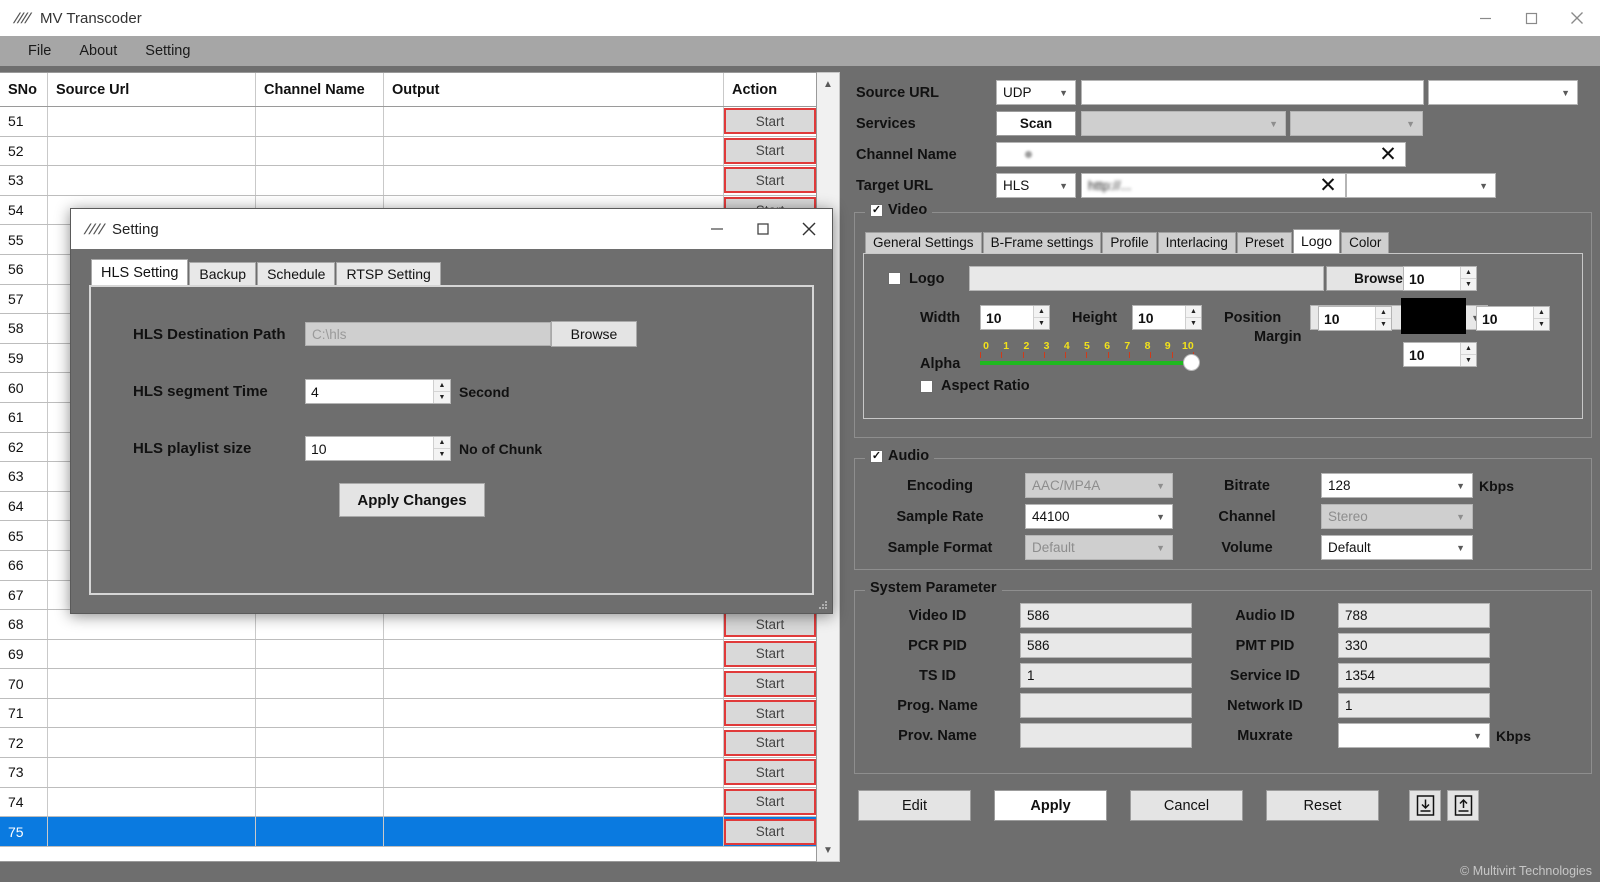  What do you see at coordinates (900, 456) in the screenshot?
I see `audio-group-legend: ✓ Audio` at bounding box center [900, 456].